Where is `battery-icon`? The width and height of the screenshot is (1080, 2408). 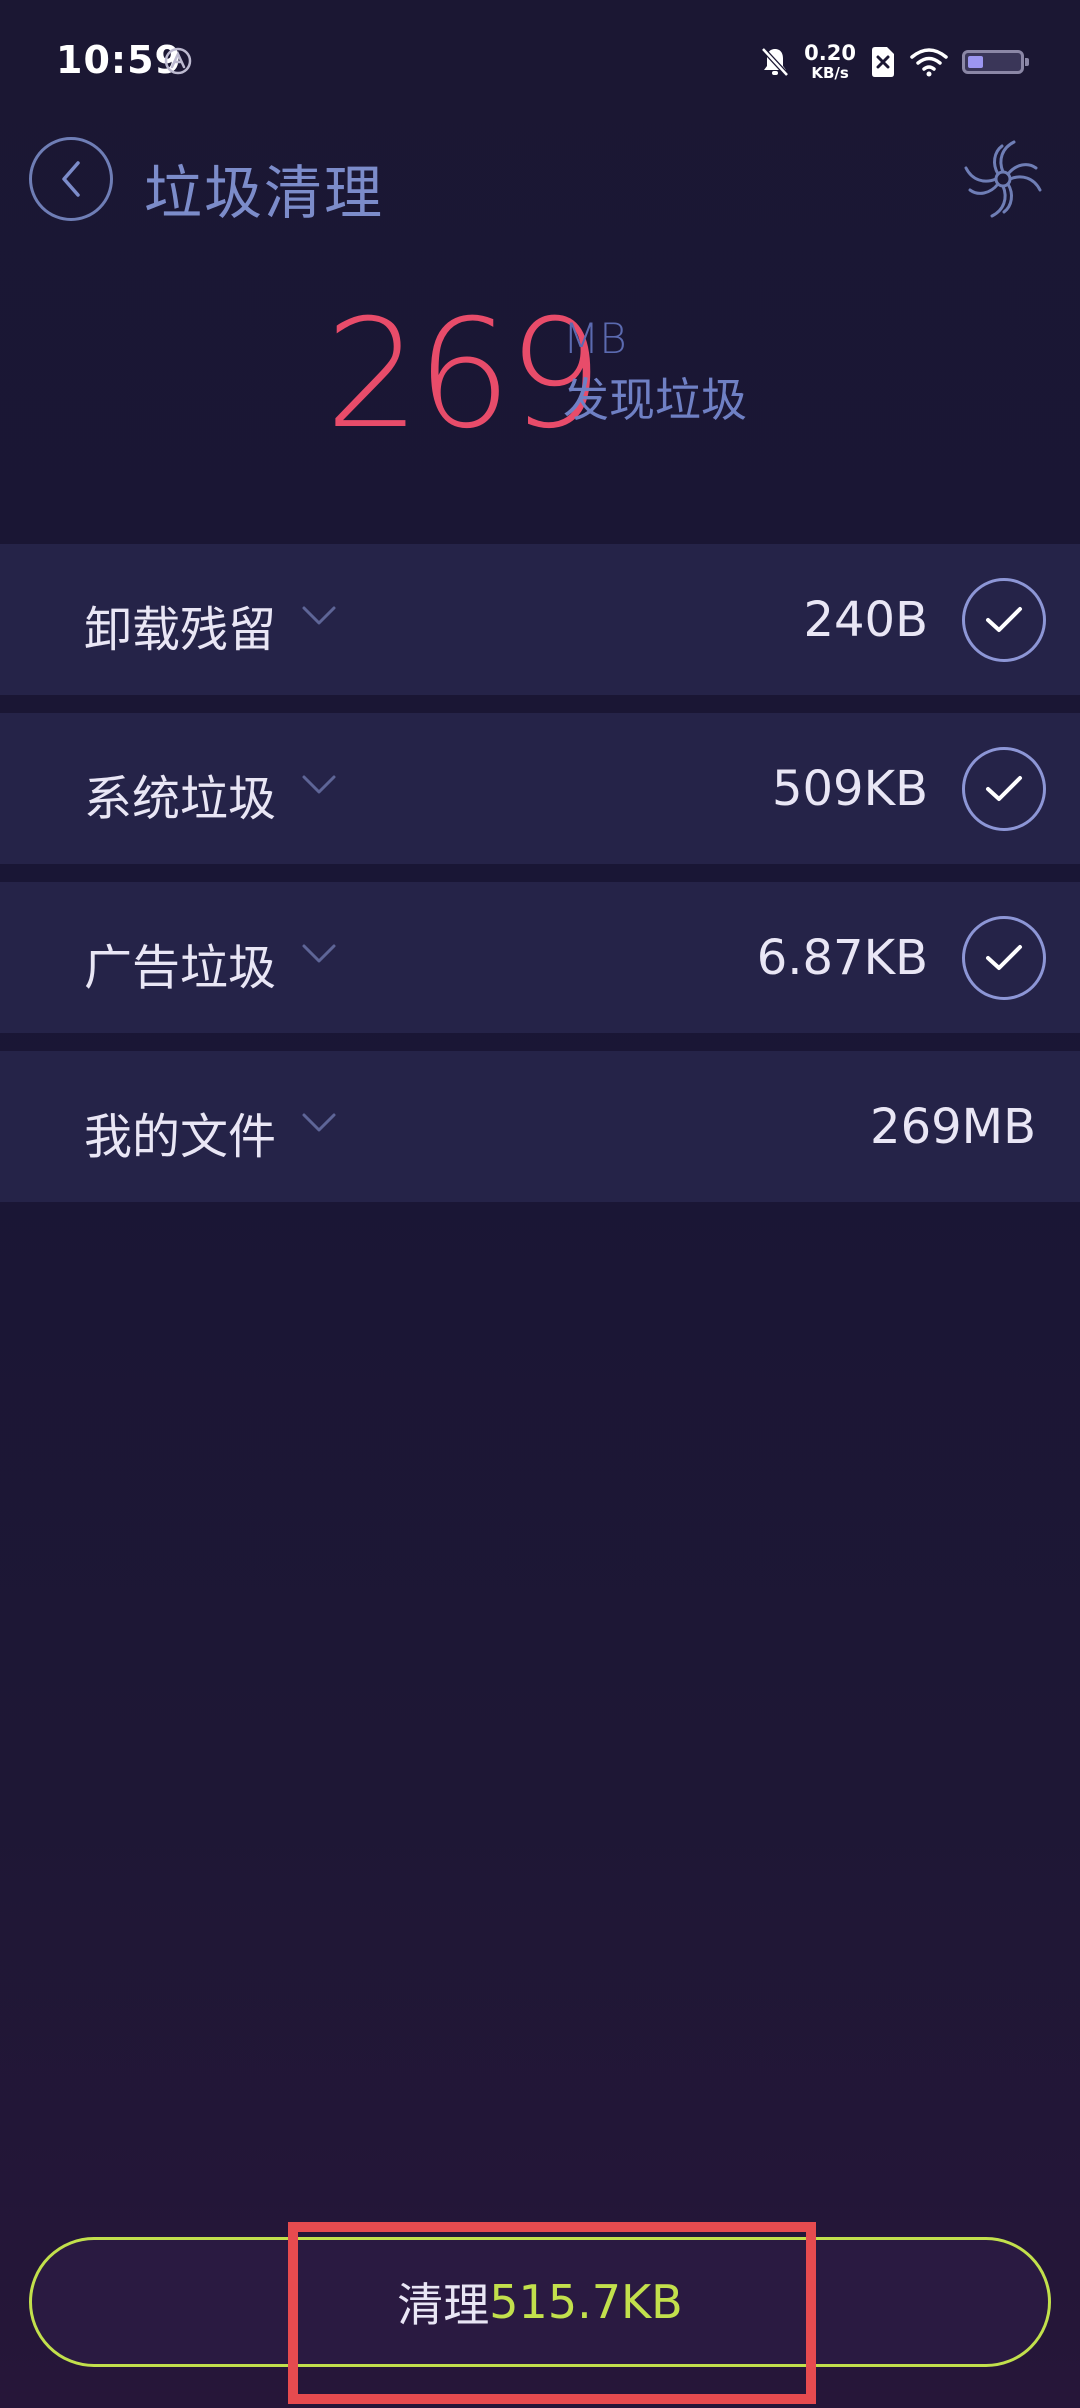 battery-icon is located at coordinates (995, 62).